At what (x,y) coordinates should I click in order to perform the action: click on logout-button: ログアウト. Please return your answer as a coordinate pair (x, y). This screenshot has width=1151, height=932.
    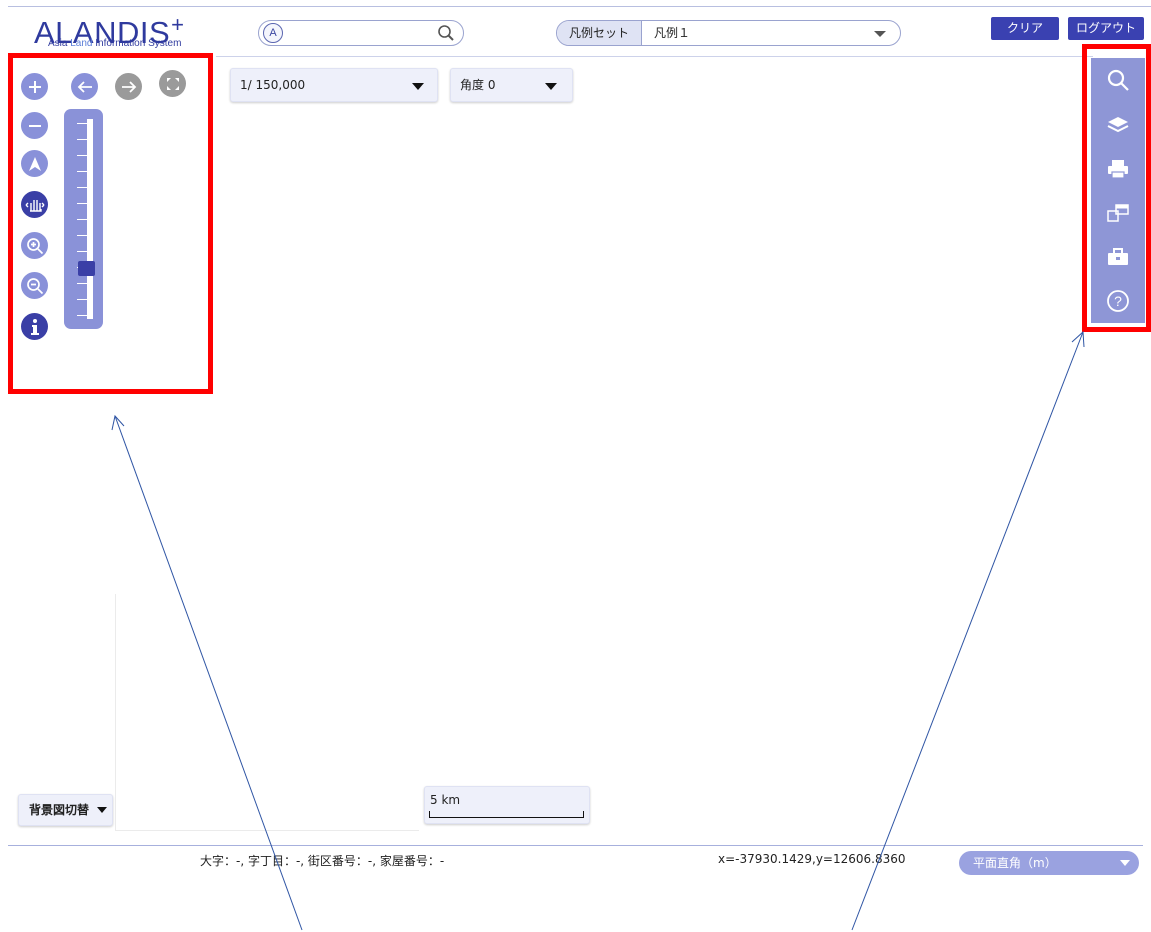
    Looking at the image, I should click on (1106, 28).